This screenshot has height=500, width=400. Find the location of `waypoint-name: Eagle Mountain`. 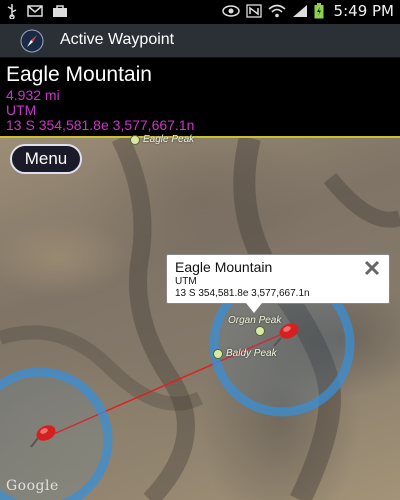

waypoint-name: Eagle Mountain is located at coordinates (79, 74).